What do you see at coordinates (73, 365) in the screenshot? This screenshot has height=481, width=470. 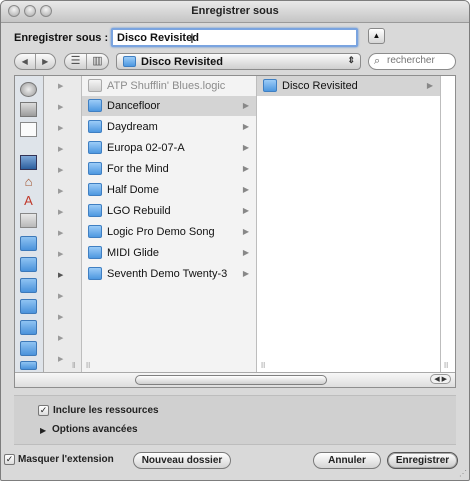 I see `column-resize-handle: ǁ` at bounding box center [73, 365].